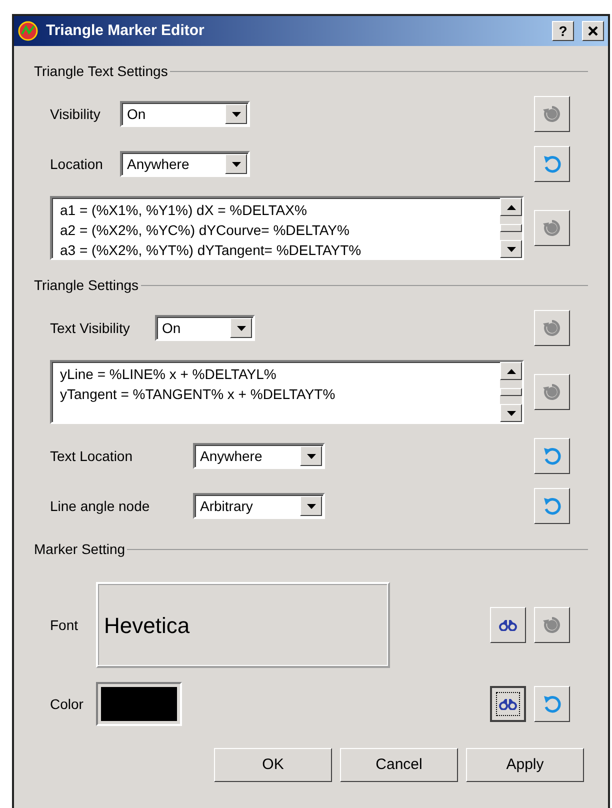 This screenshot has height=808, width=612. What do you see at coordinates (243, 625) in the screenshot?
I see `font-preview: Hevetica` at bounding box center [243, 625].